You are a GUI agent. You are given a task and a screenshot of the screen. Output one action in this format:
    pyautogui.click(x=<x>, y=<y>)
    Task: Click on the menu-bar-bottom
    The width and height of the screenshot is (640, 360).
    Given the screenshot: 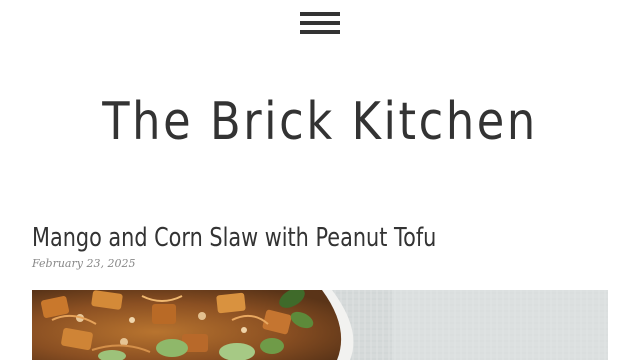 What is the action you would take?
    pyautogui.click(x=320, y=32)
    